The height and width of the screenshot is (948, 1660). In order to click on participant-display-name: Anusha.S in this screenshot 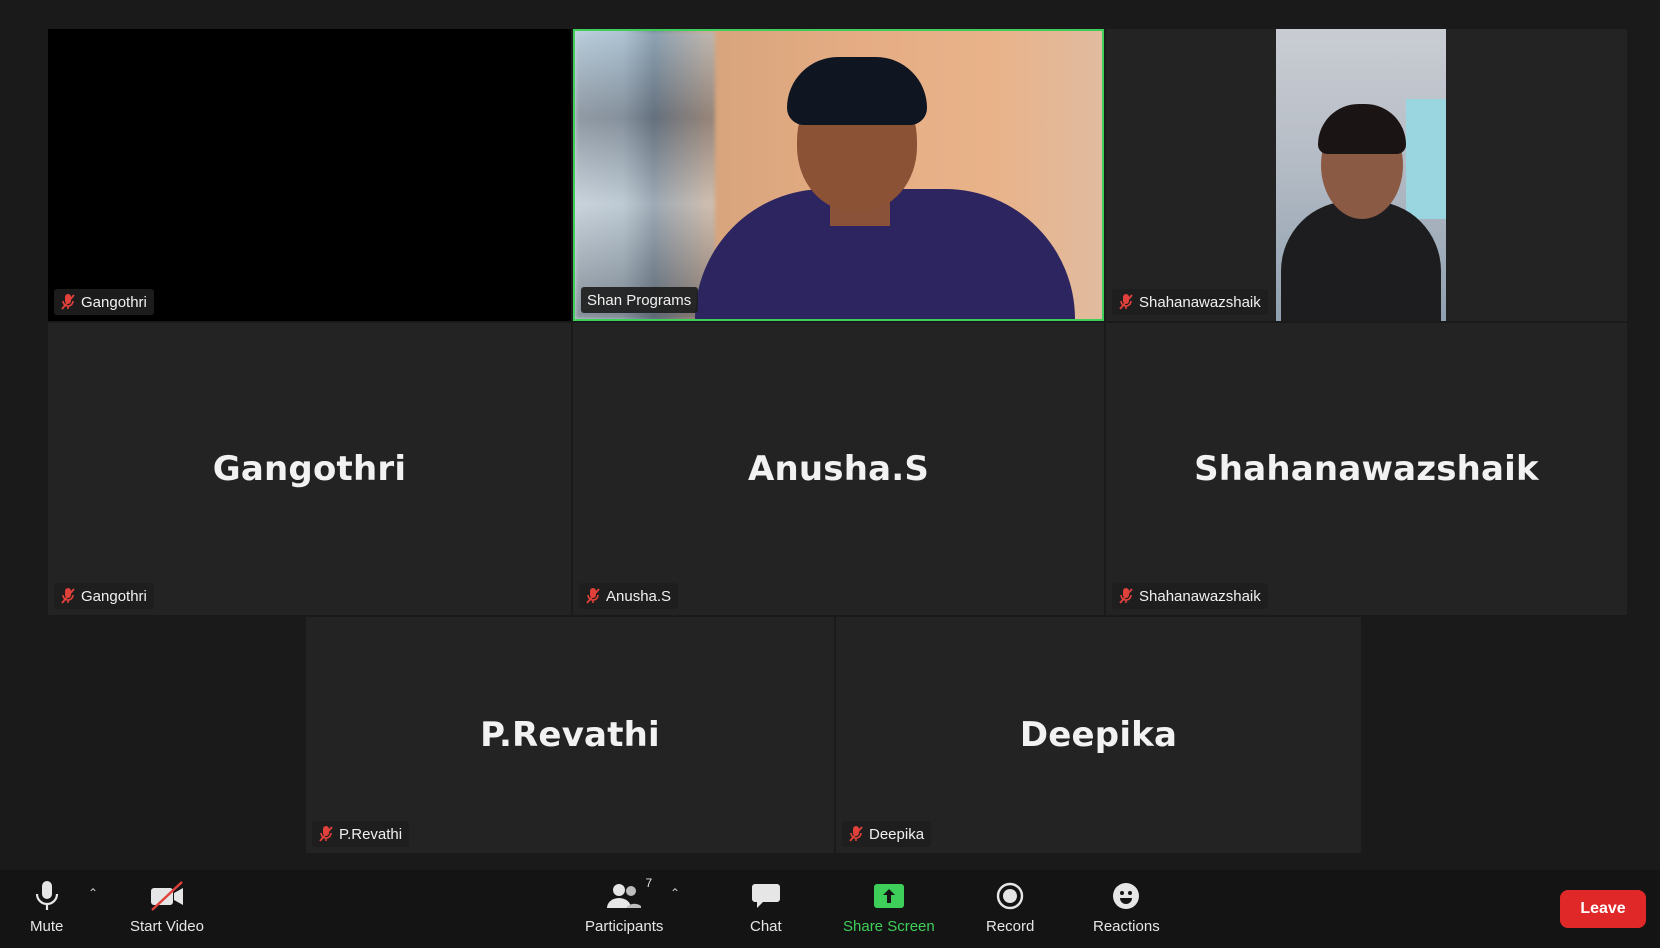, I will do `click(838, 469)`.